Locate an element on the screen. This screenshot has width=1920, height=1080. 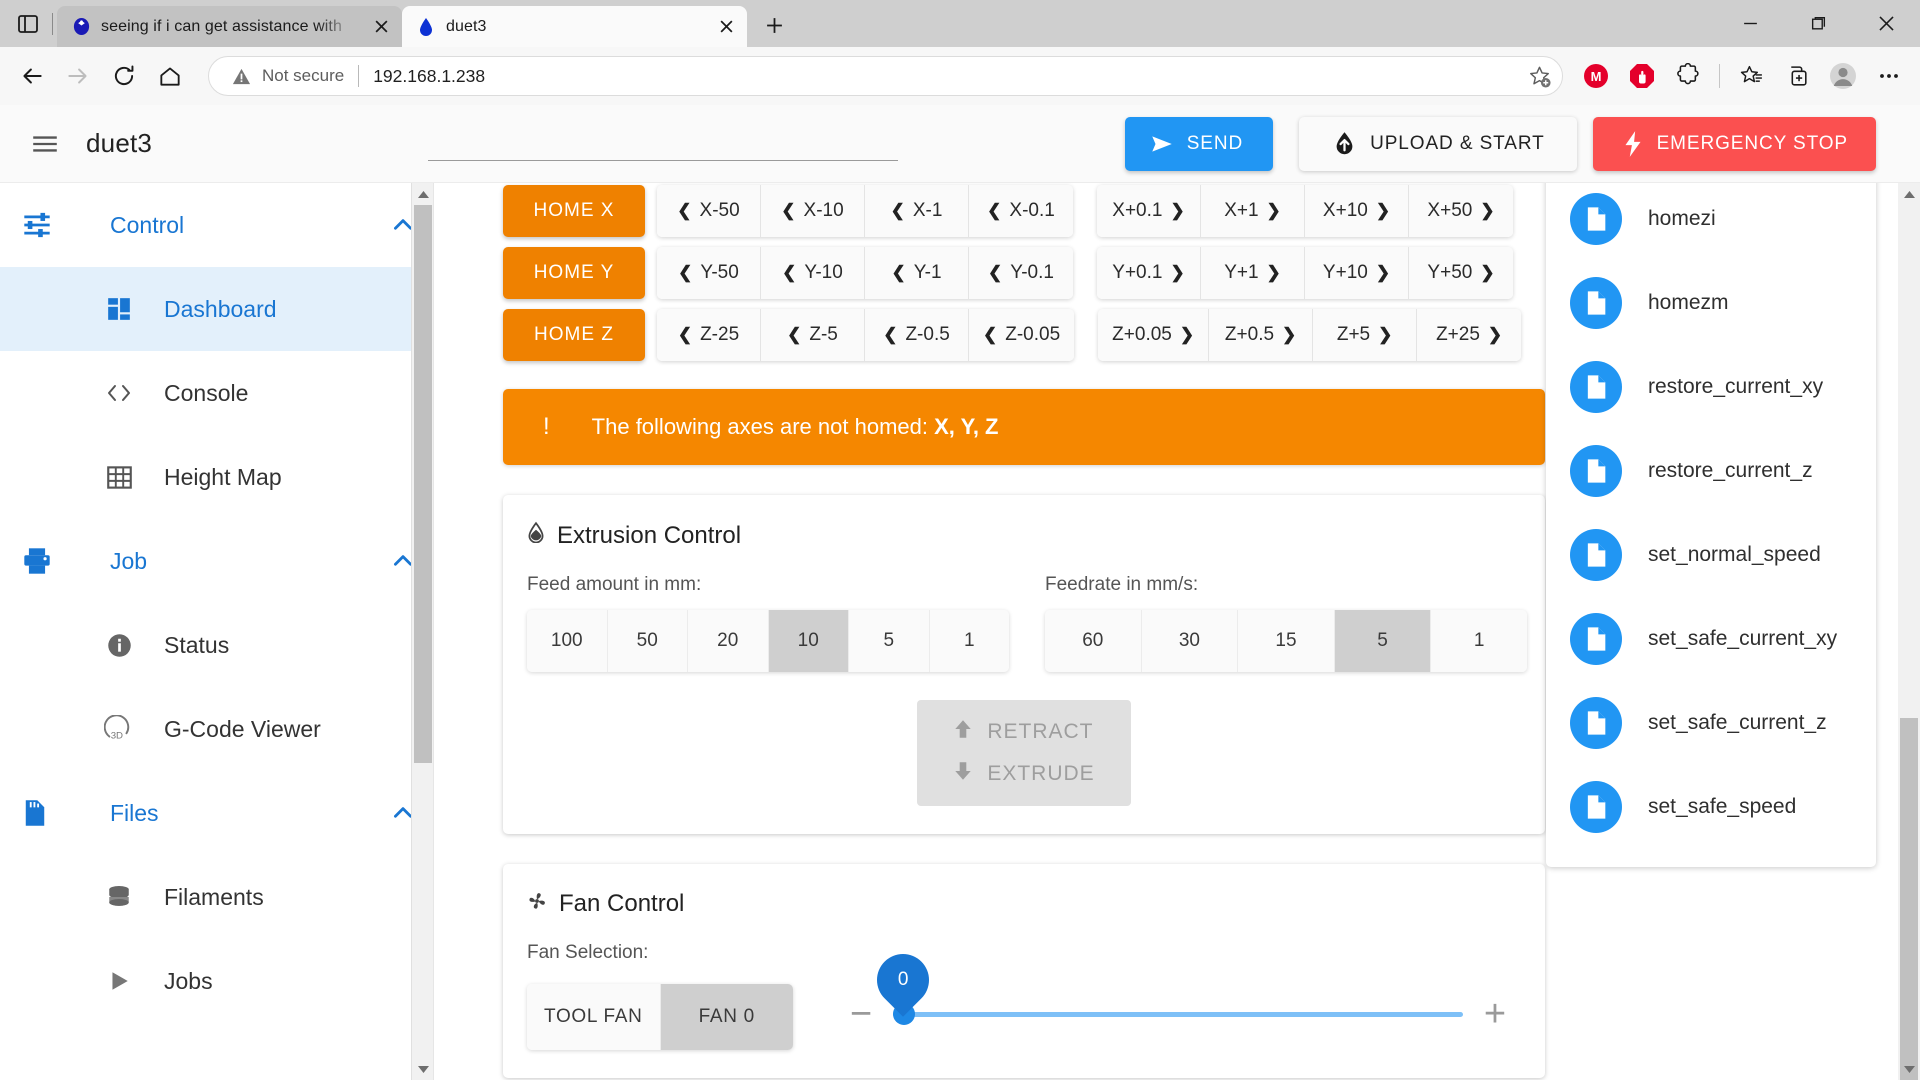
fan-option-tool-fan: TOOL FAN is located at coordinates (594, 1017).